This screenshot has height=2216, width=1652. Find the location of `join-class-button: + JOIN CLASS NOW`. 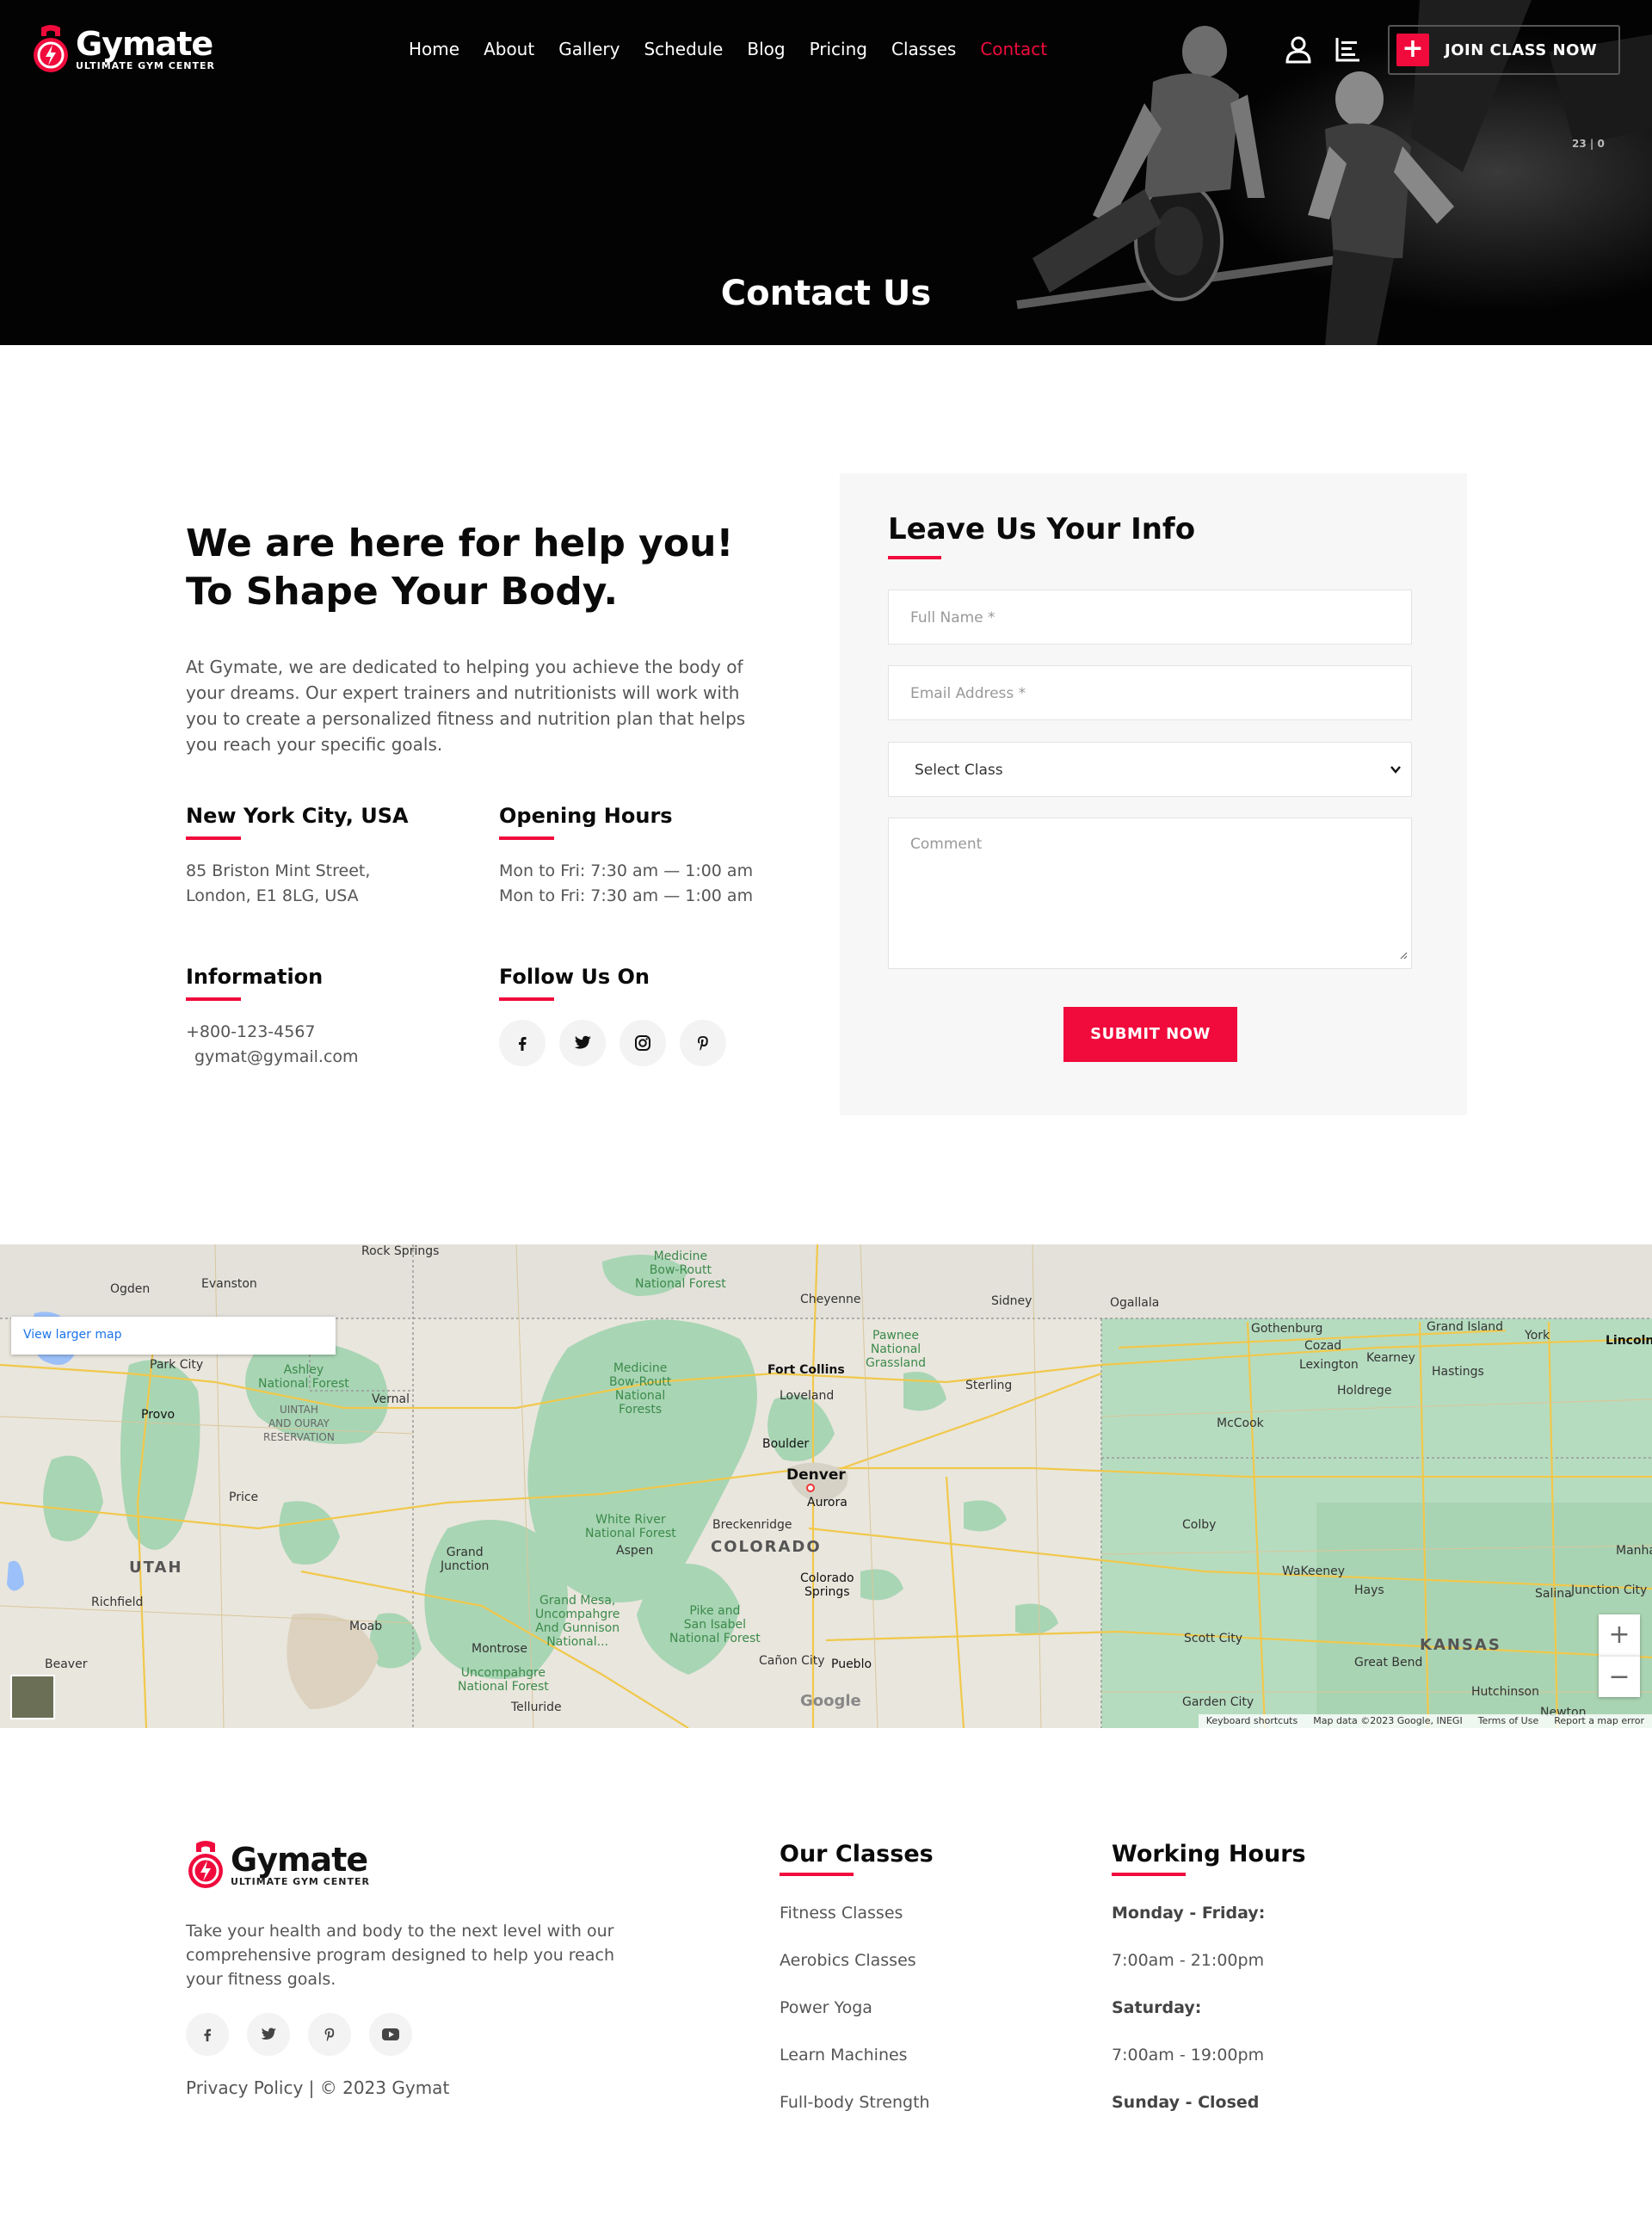

join-class-button: + JOIN CLASS NOW is located at coordinates (1504, 50).